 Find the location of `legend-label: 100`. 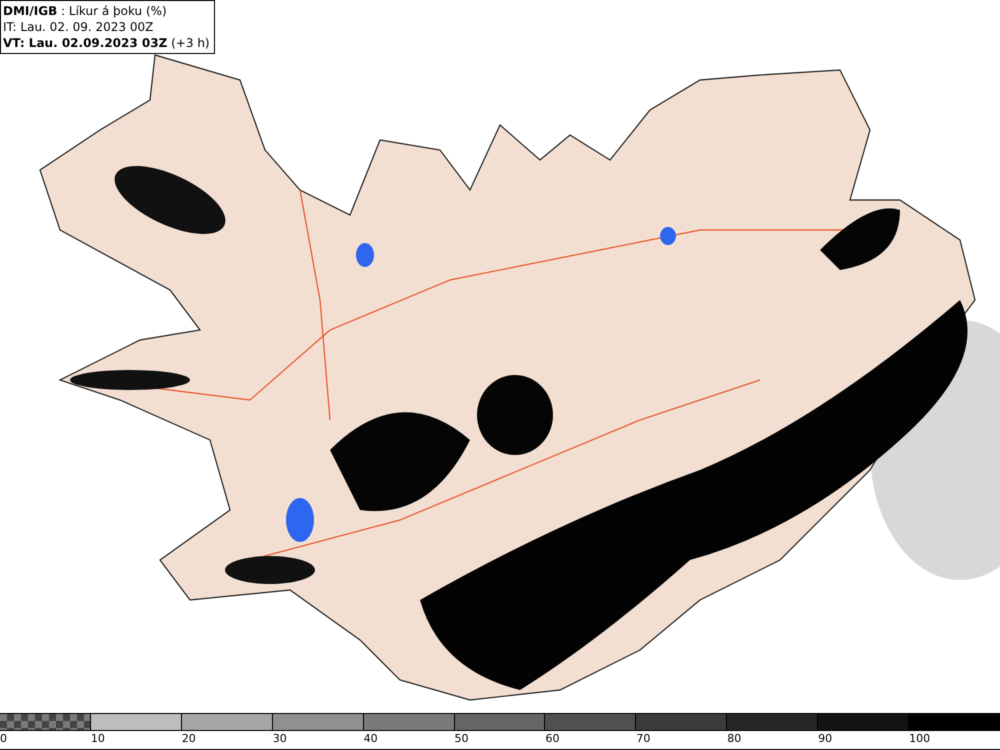

legend-label: 100 is located at coordinates (919, 739).